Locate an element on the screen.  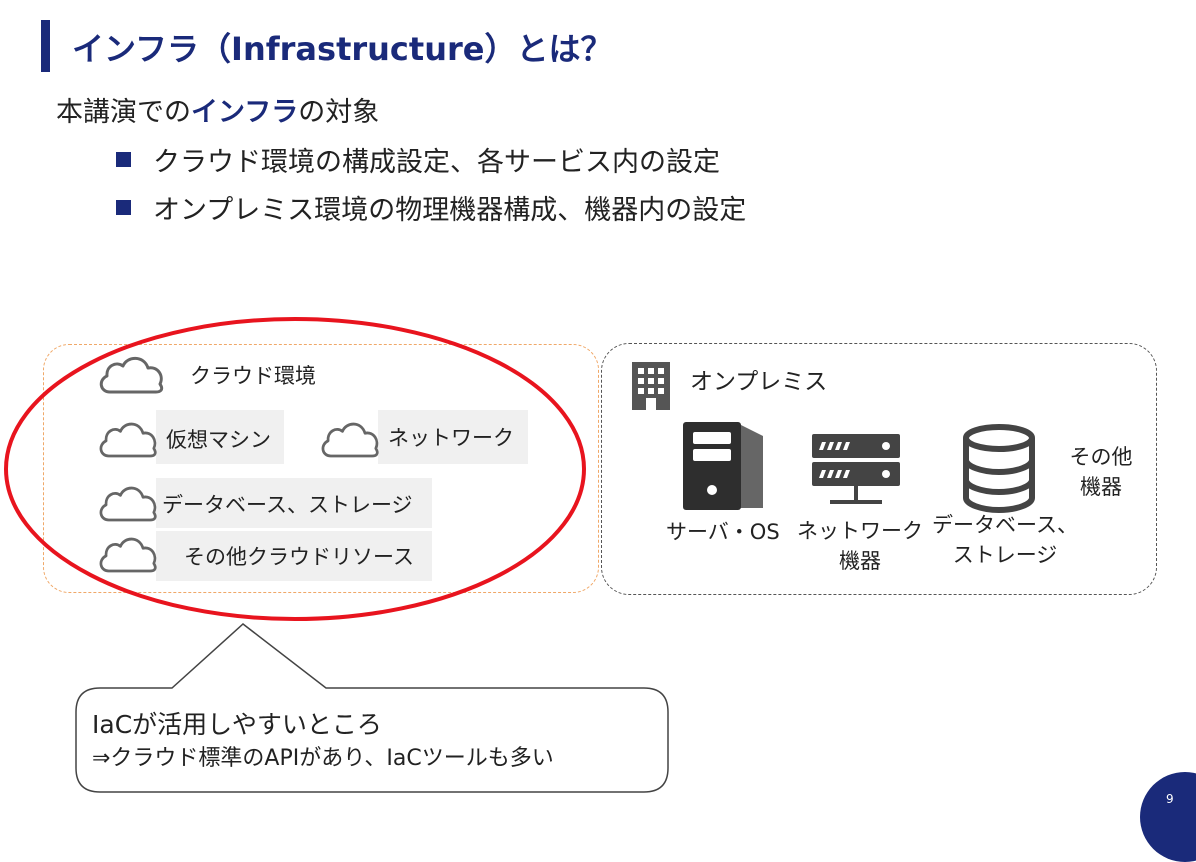
page-number: 9 is located at coordinates (1170, 799).